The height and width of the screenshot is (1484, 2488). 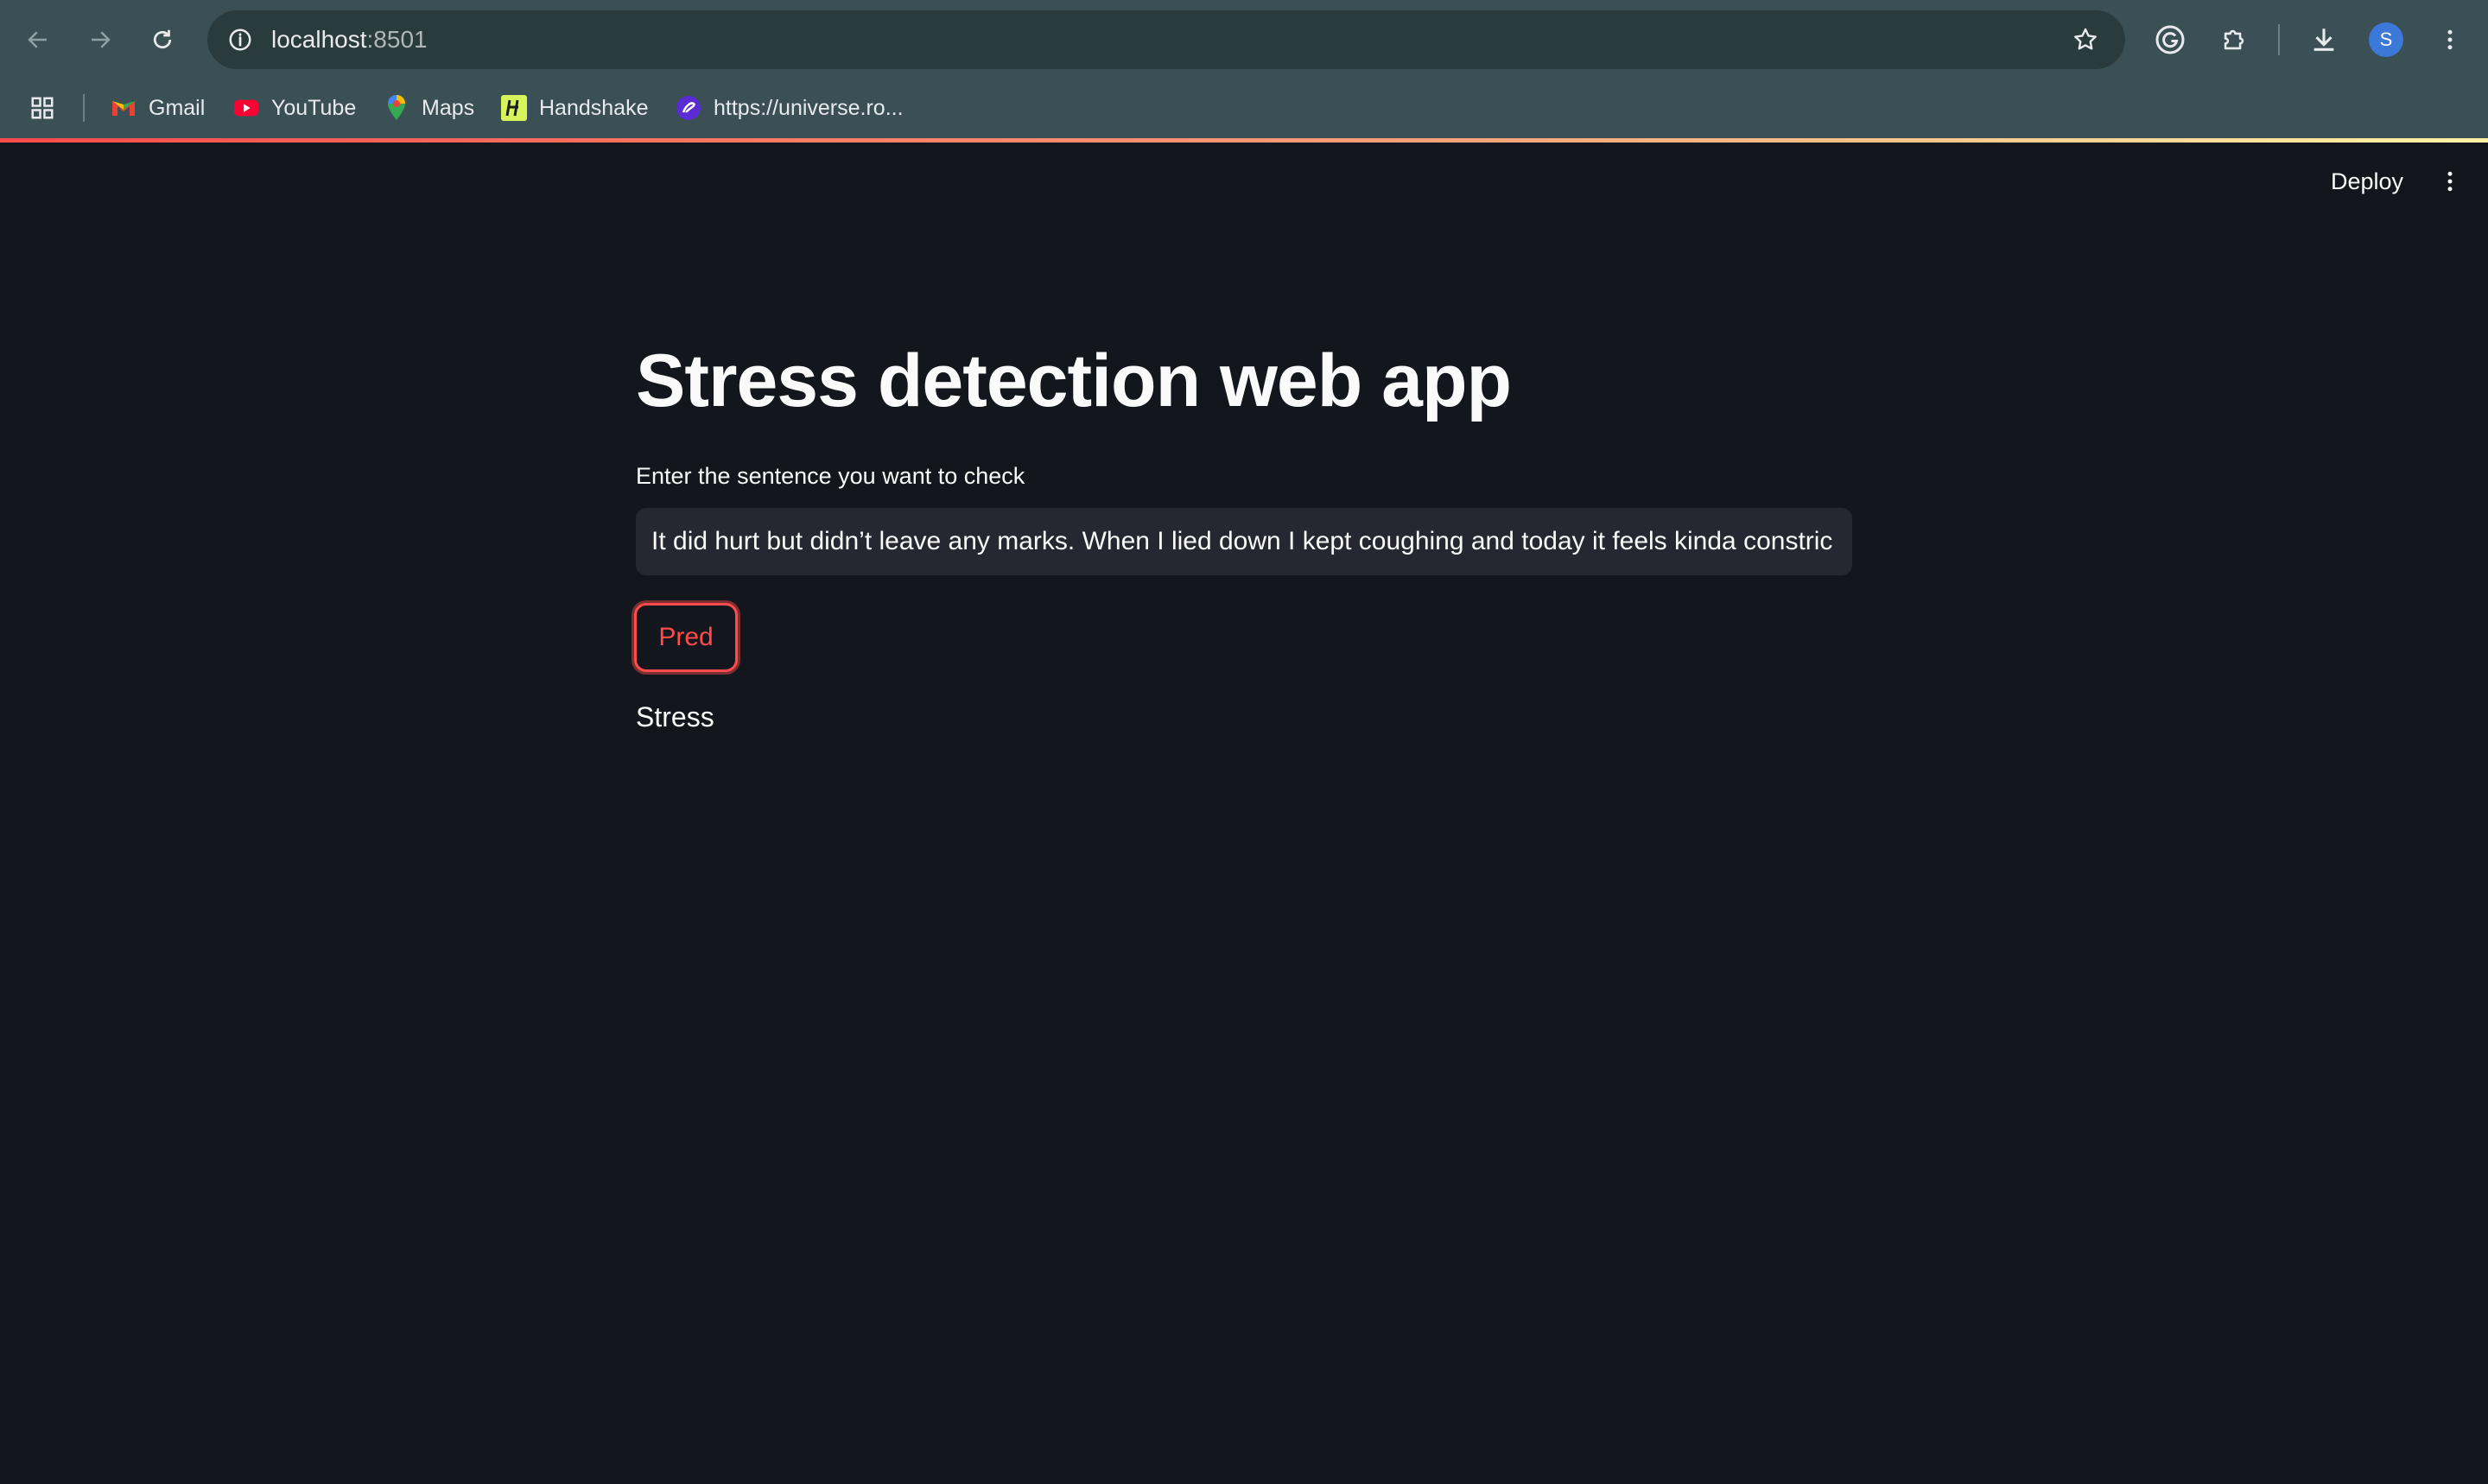 I want to click on back-arrow-icon, so click(x=37, y=39).